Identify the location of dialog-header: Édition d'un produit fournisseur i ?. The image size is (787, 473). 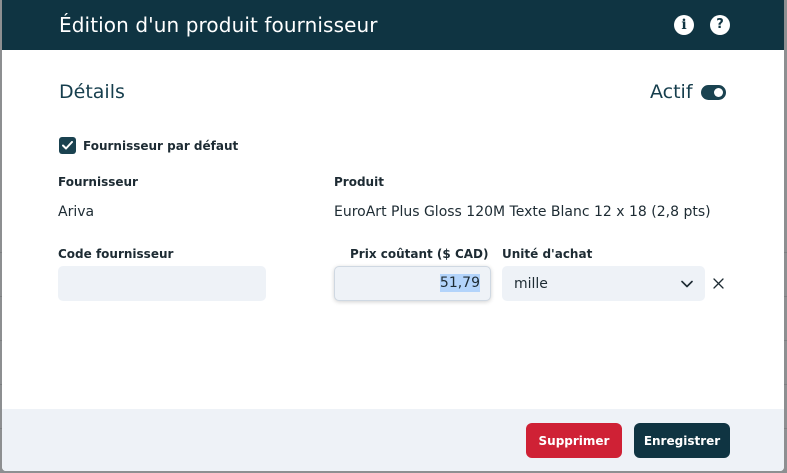
(393, 25).